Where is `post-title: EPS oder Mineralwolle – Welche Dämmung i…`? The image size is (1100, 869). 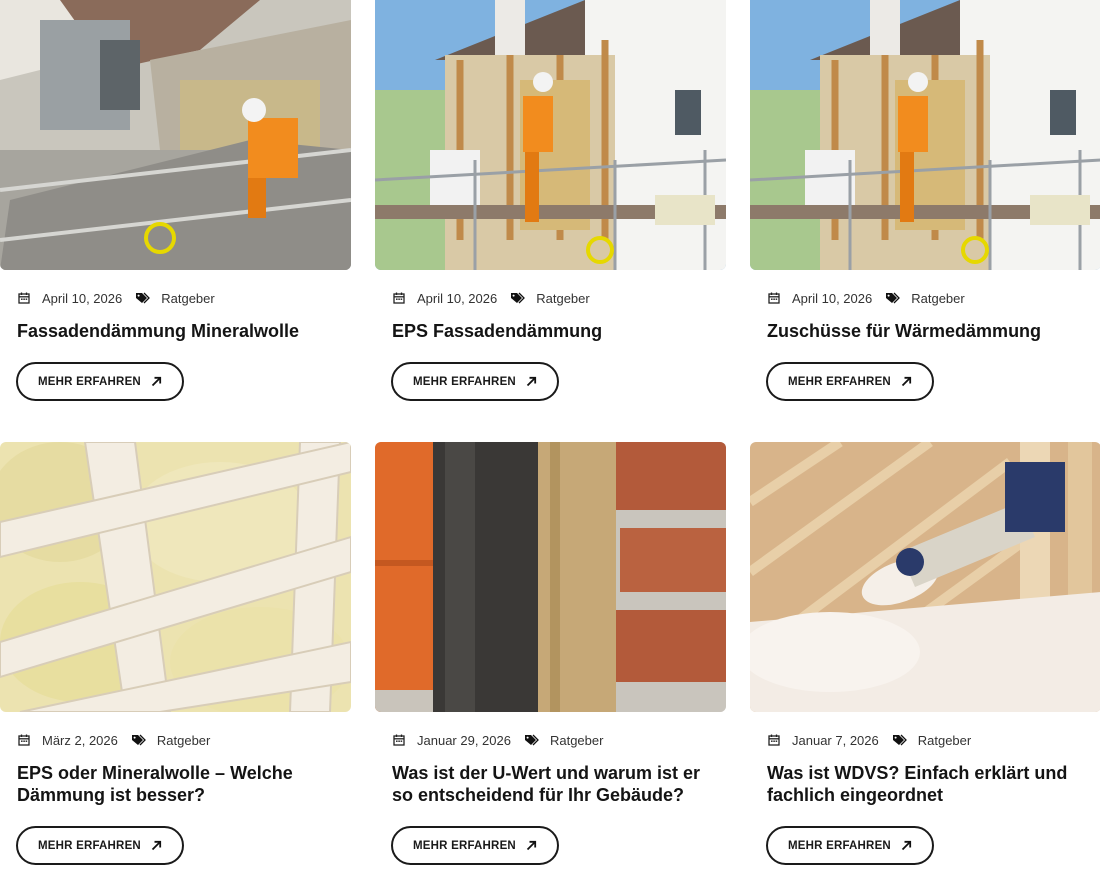
post-title: EPS oder Mineralwolle – Welche Dämmung i… is located at coordinates (175, 784).